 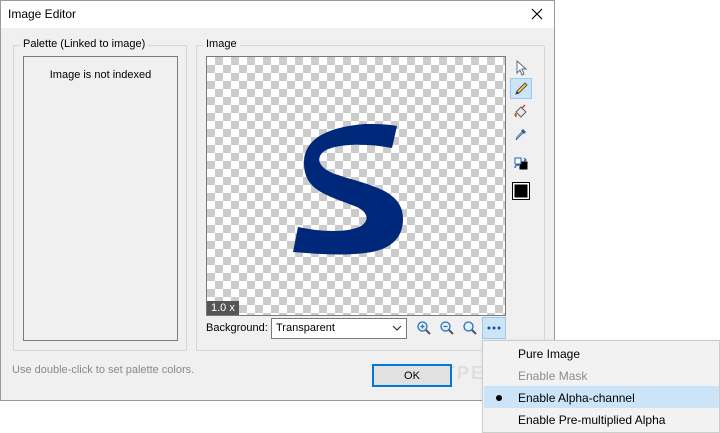 I want to click on swap-colors-icon, so click(x=521, y=163).